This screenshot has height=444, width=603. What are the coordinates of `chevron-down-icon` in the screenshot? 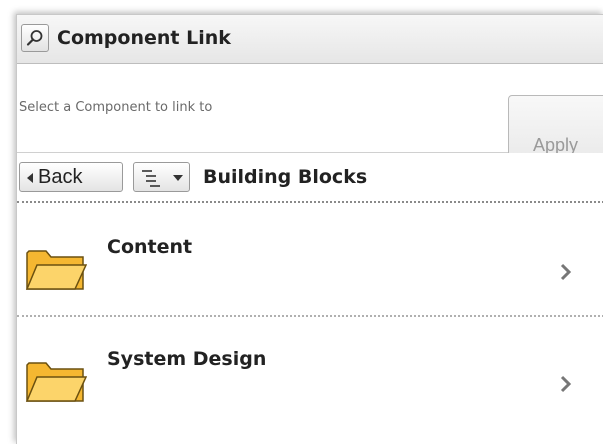 It's located at (178, 178).